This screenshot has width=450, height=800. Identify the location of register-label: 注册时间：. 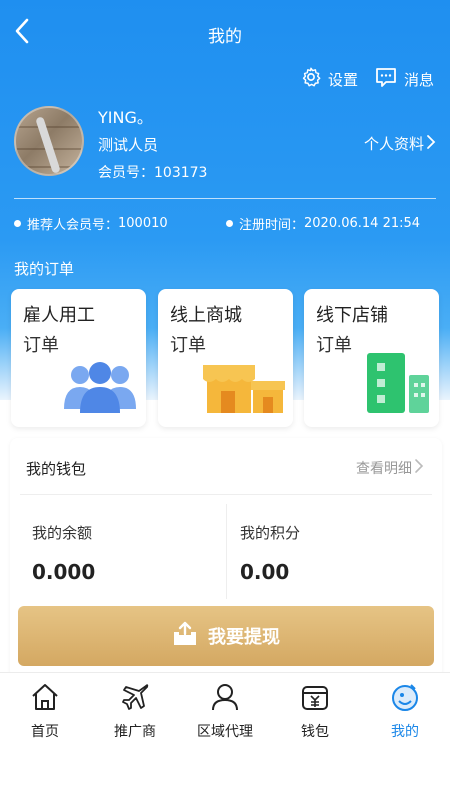
(272, 225).